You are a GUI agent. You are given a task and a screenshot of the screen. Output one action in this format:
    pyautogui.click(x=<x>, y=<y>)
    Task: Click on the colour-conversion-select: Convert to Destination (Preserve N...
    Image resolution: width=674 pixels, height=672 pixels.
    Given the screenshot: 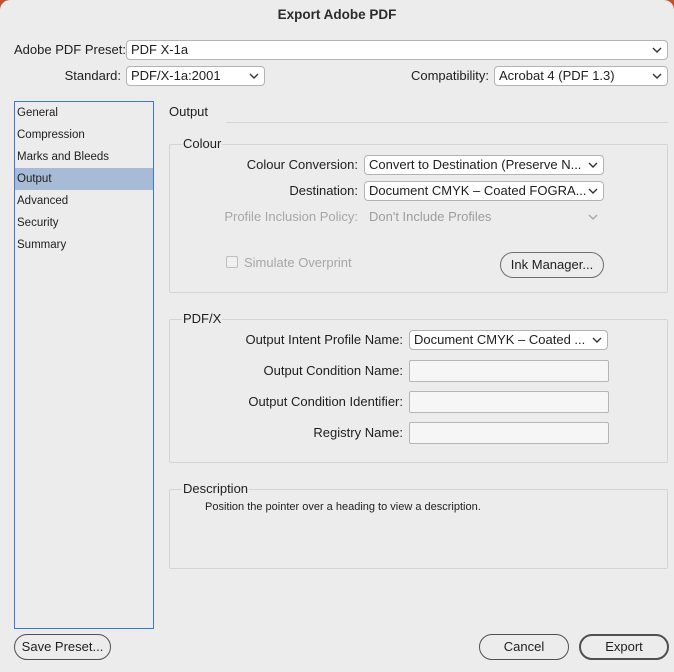 What is the action you would take?
    pyautogui.click(x=484, y=165)
    